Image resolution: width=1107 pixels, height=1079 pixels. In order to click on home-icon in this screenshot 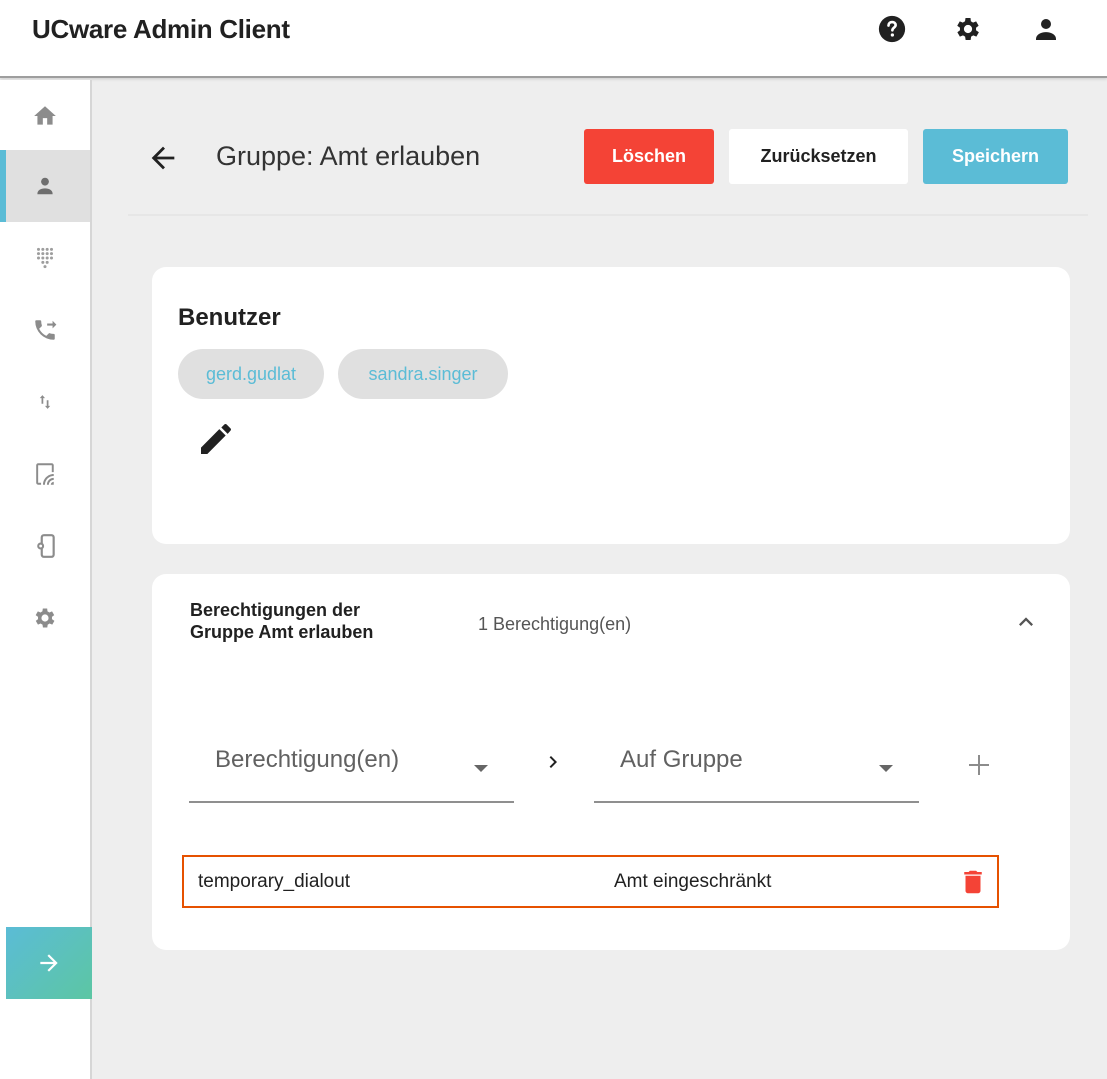, I will do `click(45, 115)`.